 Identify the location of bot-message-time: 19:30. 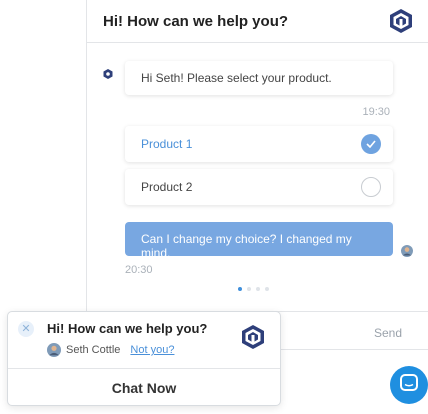
(376, 112).